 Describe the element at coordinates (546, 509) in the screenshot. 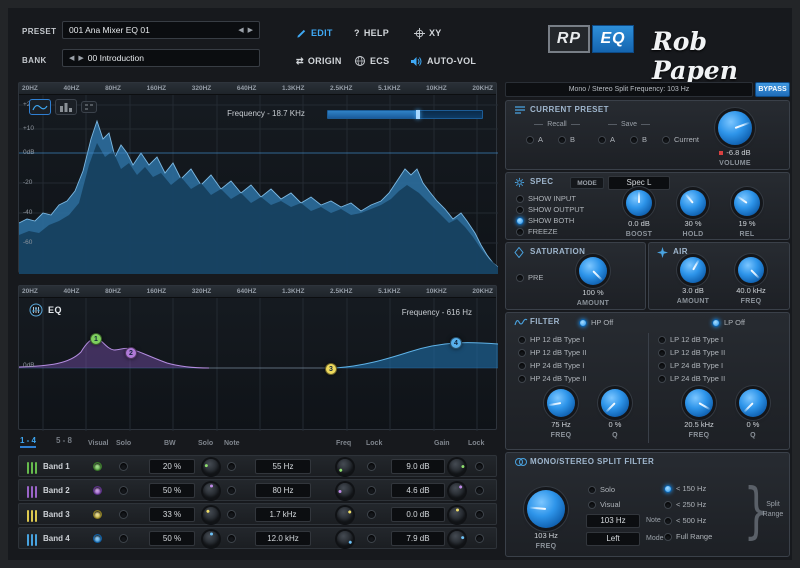

I see `split-freq-knob` at that location.